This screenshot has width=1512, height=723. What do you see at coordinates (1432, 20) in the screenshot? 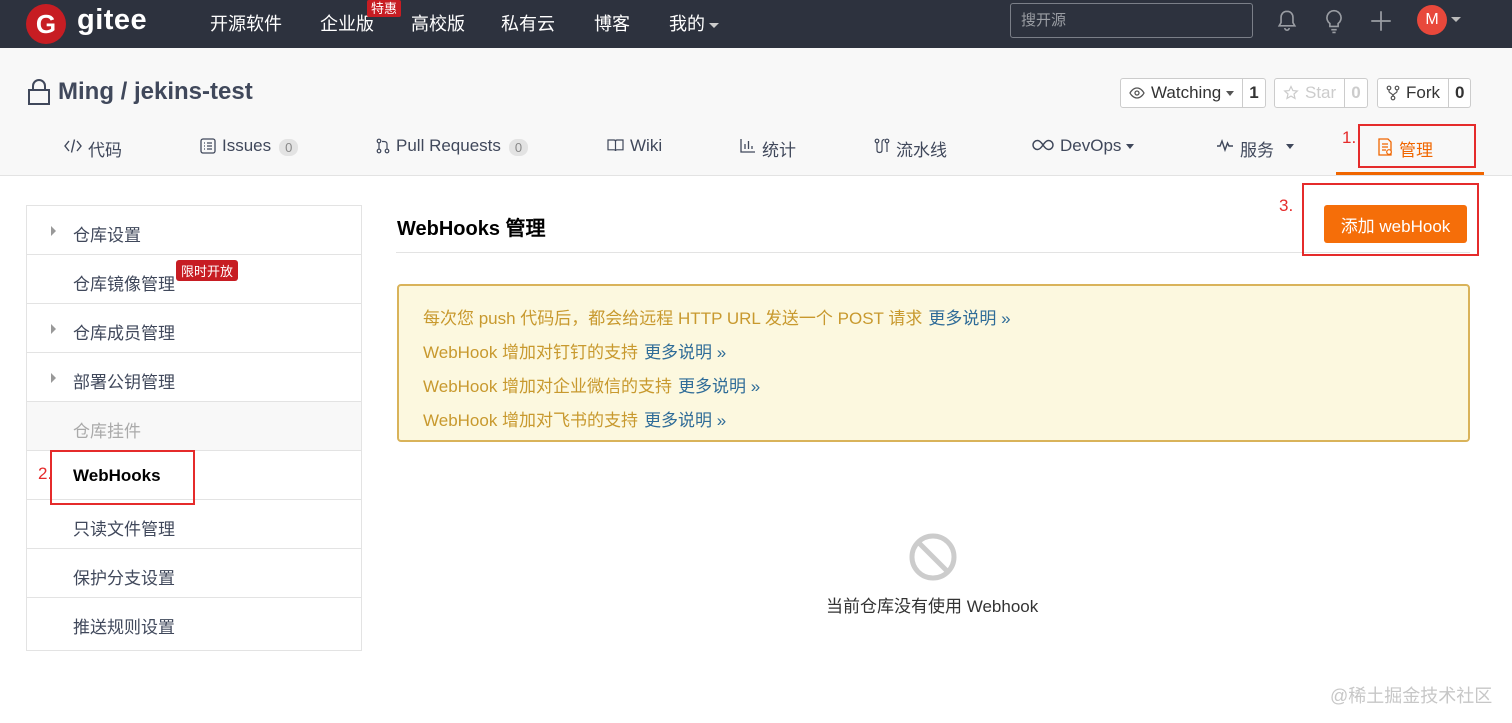
I see `avatar: M` at bounding box center [1432, 20].